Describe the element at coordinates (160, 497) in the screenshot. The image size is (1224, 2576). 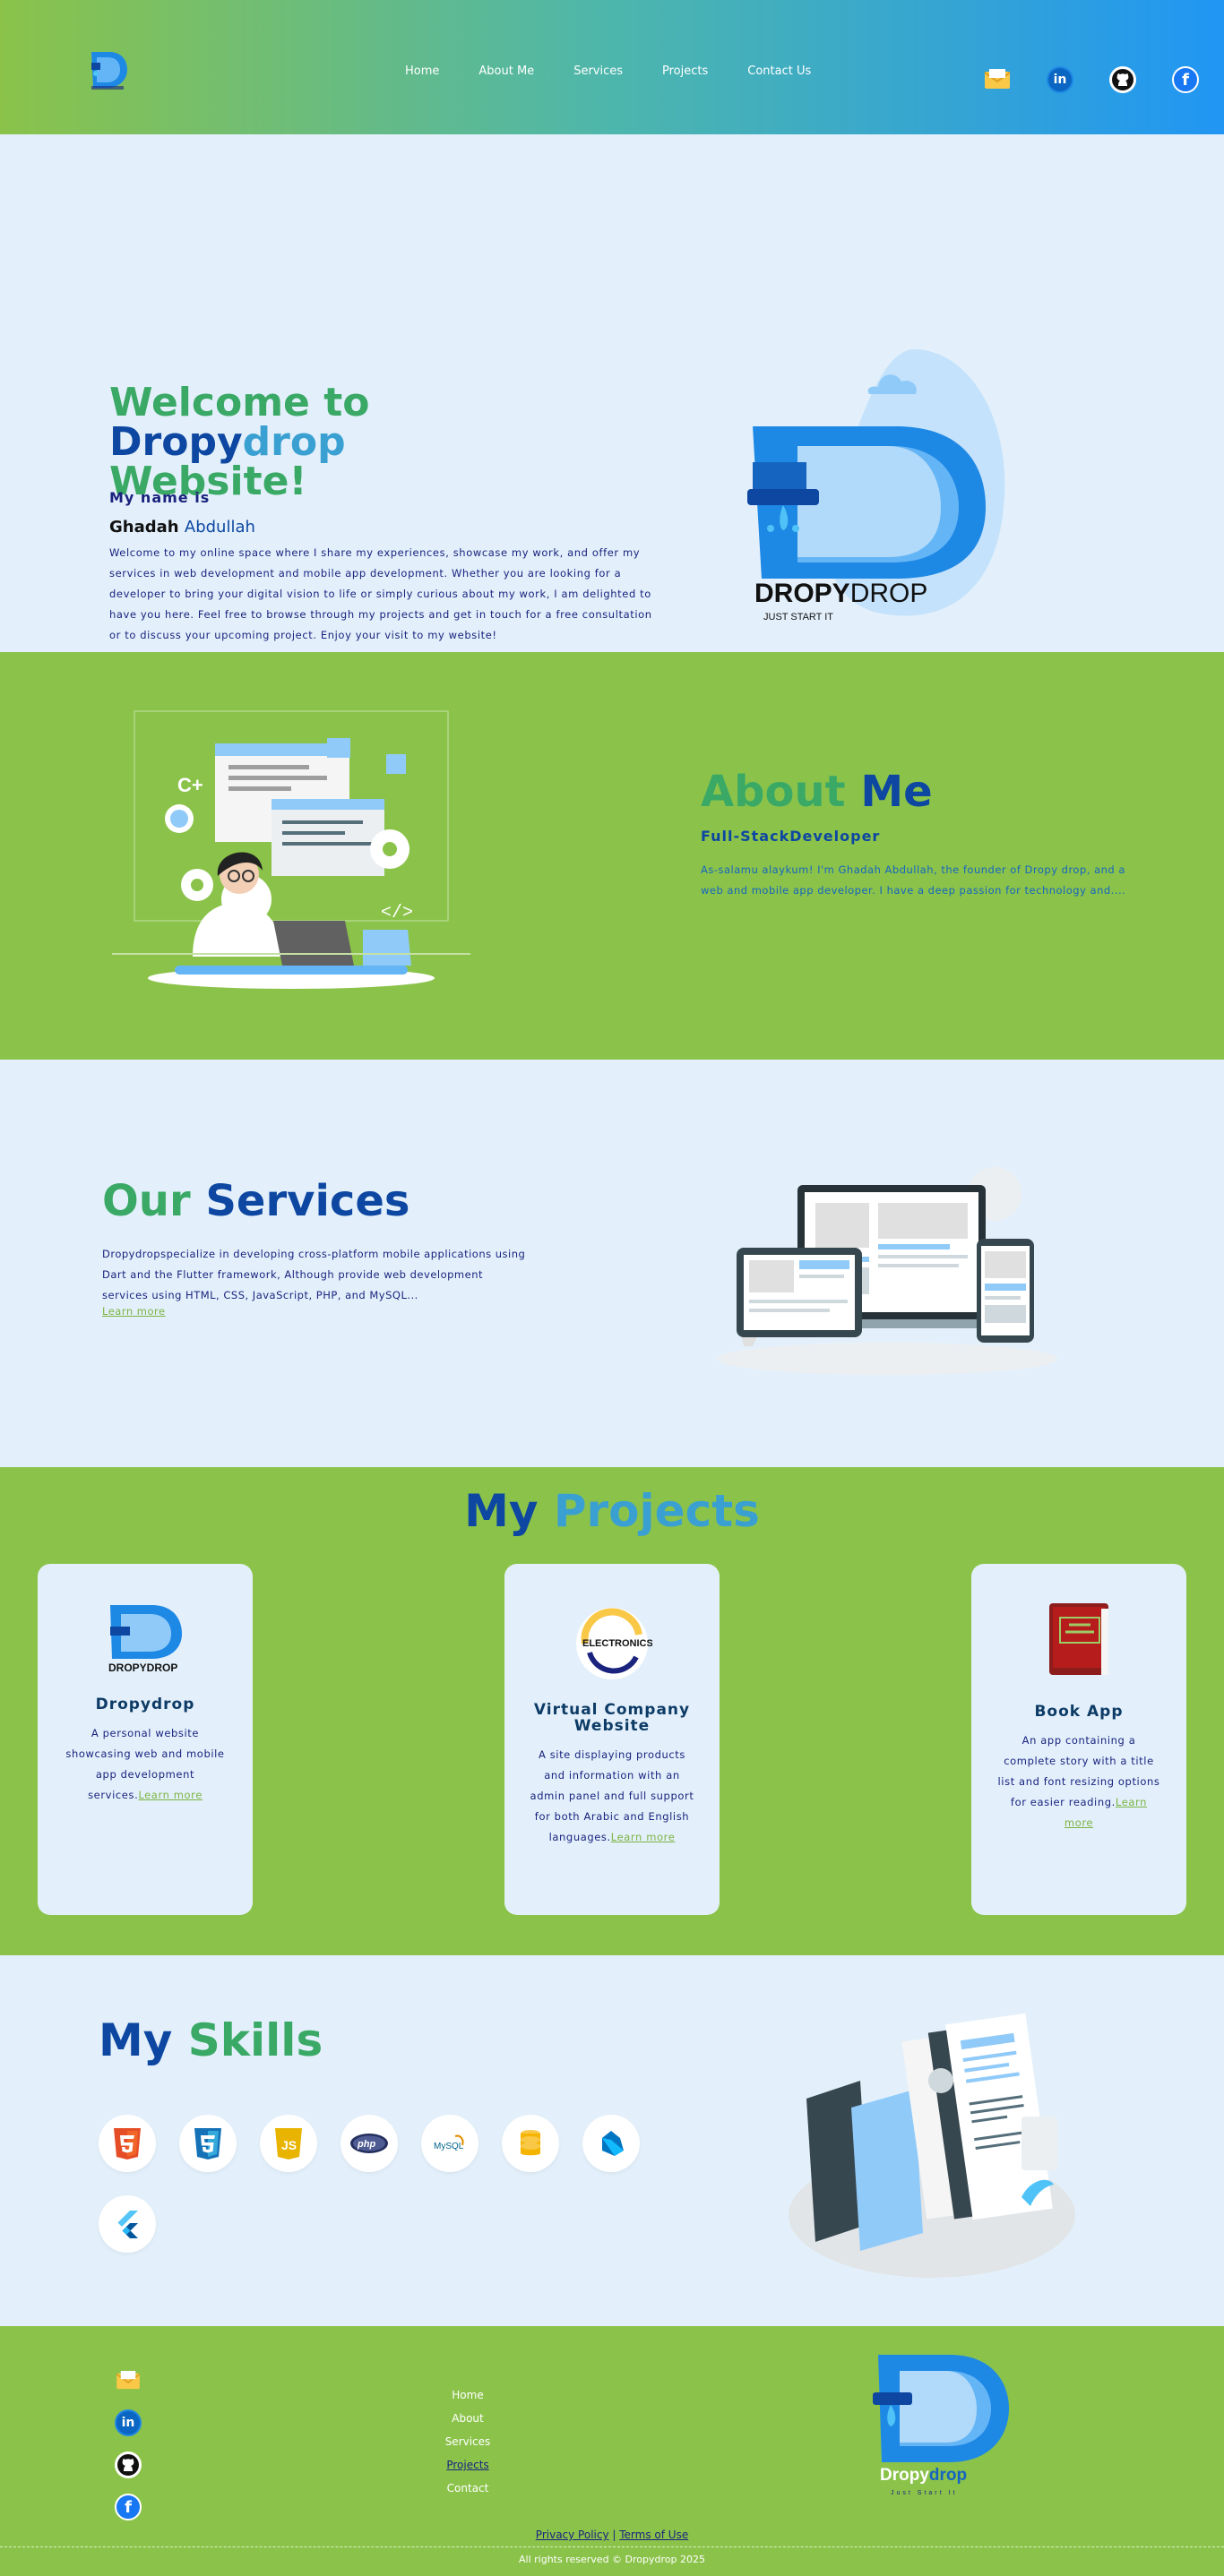
I see `my-name-label: My name is` at that location.